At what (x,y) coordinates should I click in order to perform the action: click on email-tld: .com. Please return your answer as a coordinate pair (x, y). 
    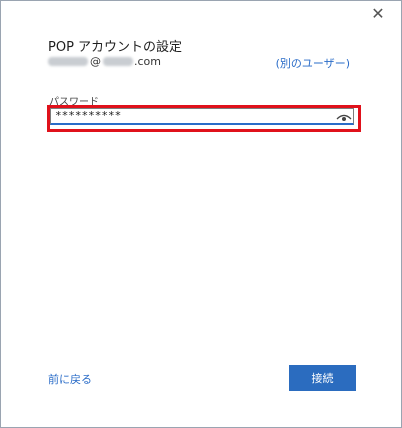
    Looking at the image, I should click on (147, 61).